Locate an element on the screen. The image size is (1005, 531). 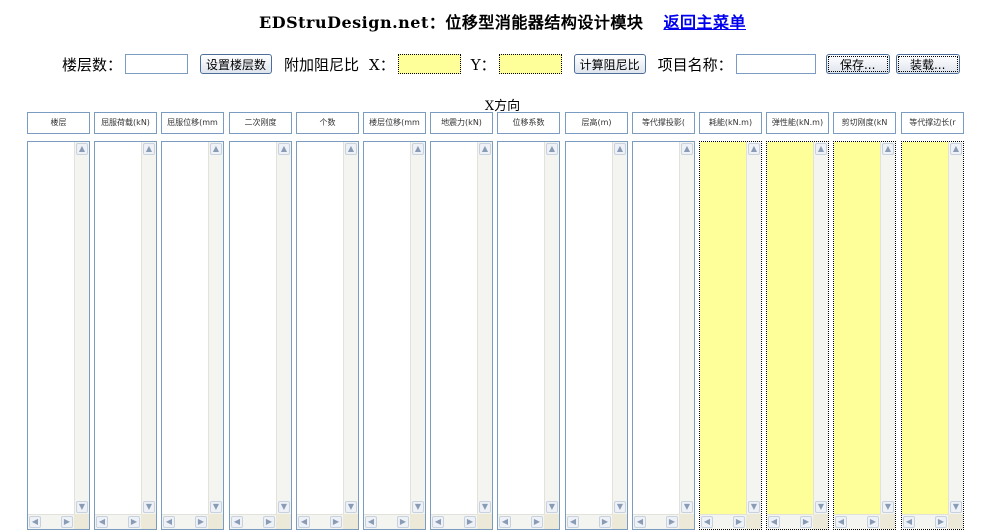
y-damping-input is located at coordinates (530, 64).